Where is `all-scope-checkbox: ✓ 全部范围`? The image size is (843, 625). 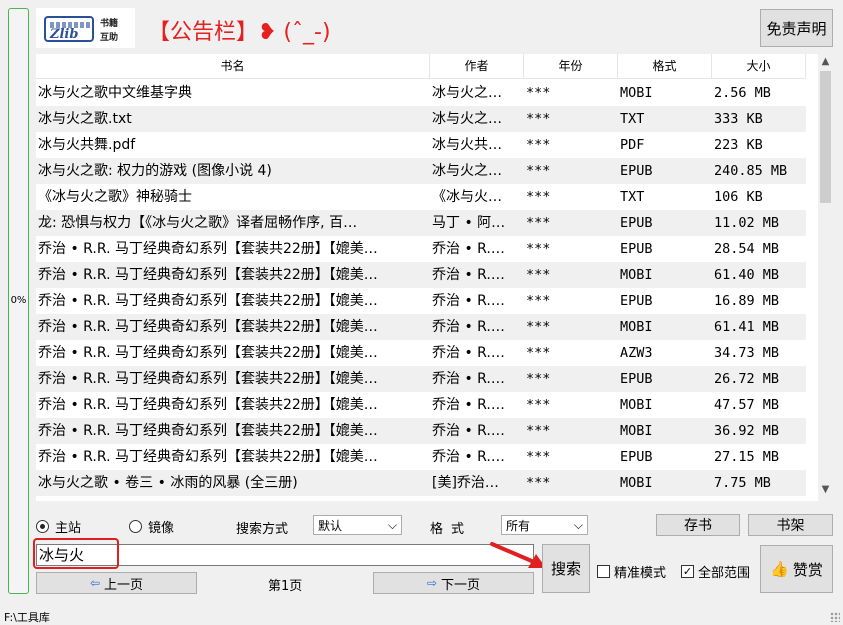 all-scope-checkbox: ✓ 全部范围 is located at coordinates (715, 571).